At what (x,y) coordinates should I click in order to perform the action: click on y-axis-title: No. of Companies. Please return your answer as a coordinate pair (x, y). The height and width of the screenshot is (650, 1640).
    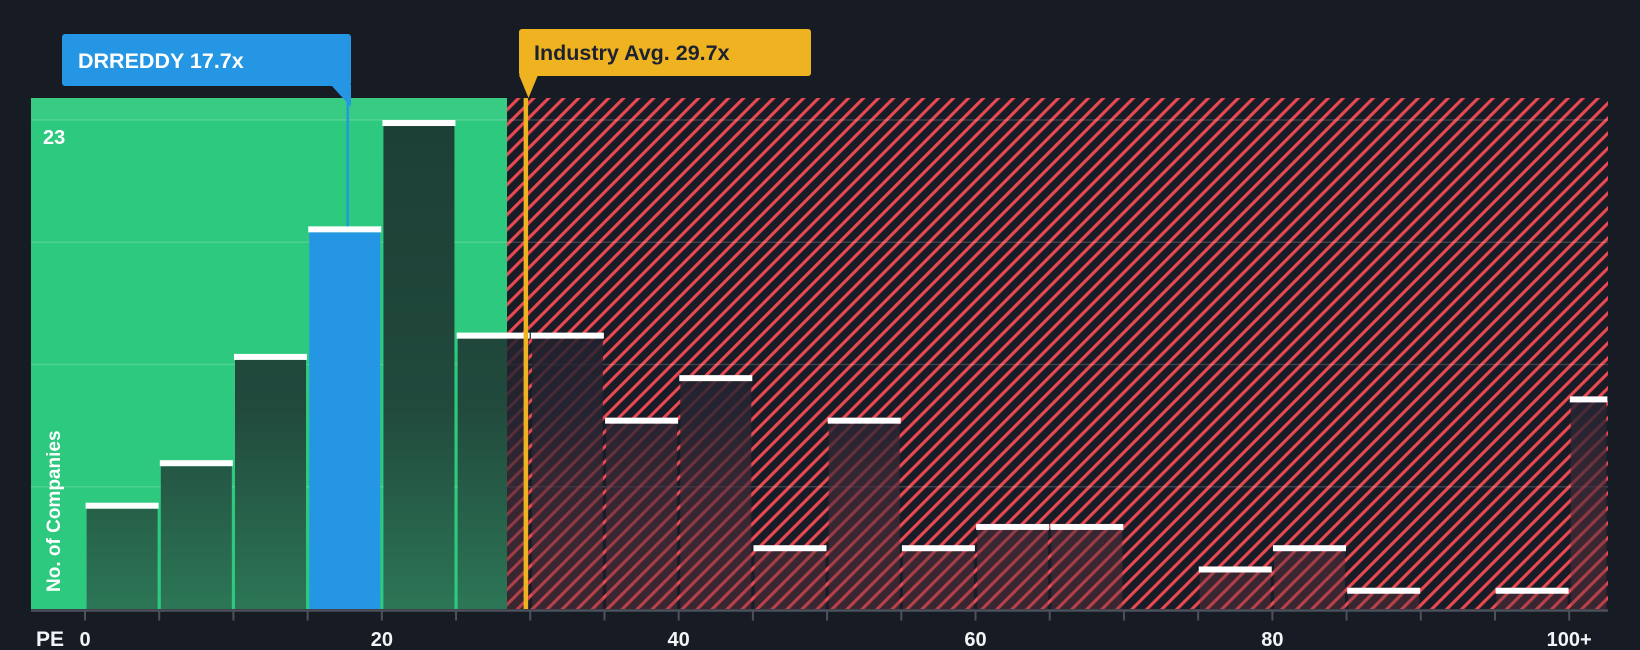
    Looking at the image, I should click on (54, 511).